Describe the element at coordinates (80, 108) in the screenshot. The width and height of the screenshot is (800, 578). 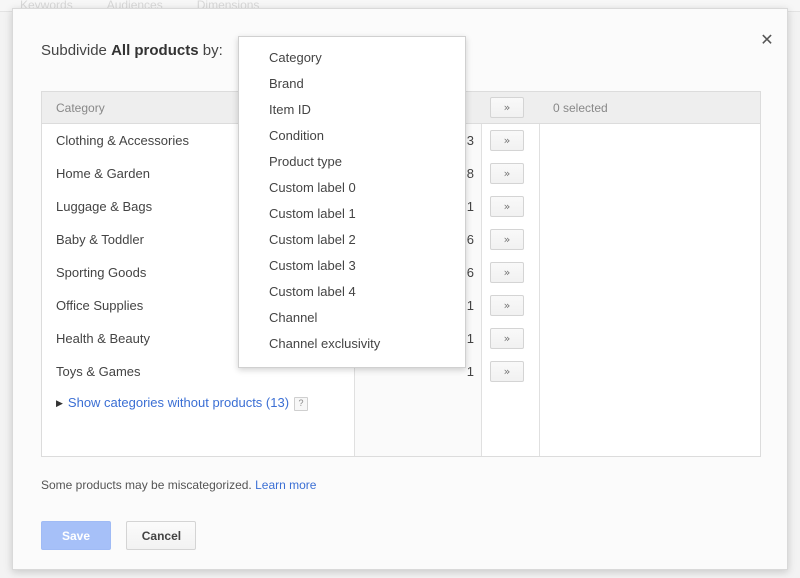
I see `column-header-category: Category` at that location.